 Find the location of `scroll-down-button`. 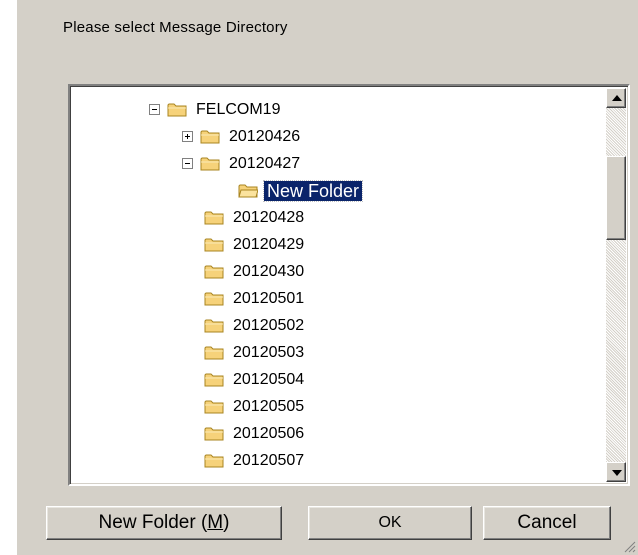

scroll-down-button is located at coordinates (616, 472).